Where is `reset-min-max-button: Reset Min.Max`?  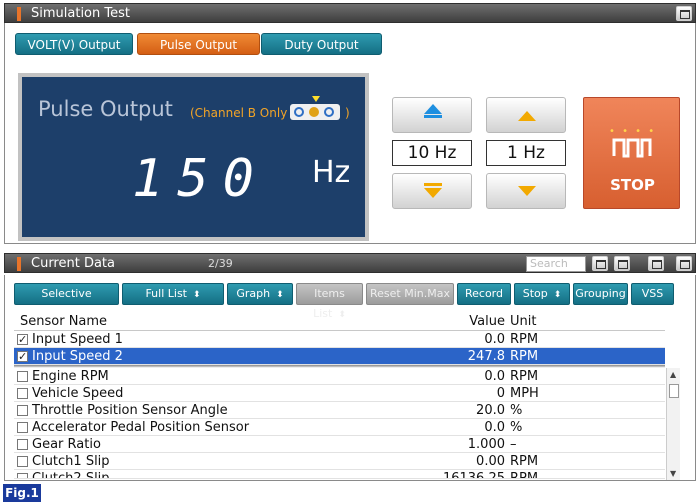
reset-min-max-button: Reset Min.Max is located at coordinates (410, 294).